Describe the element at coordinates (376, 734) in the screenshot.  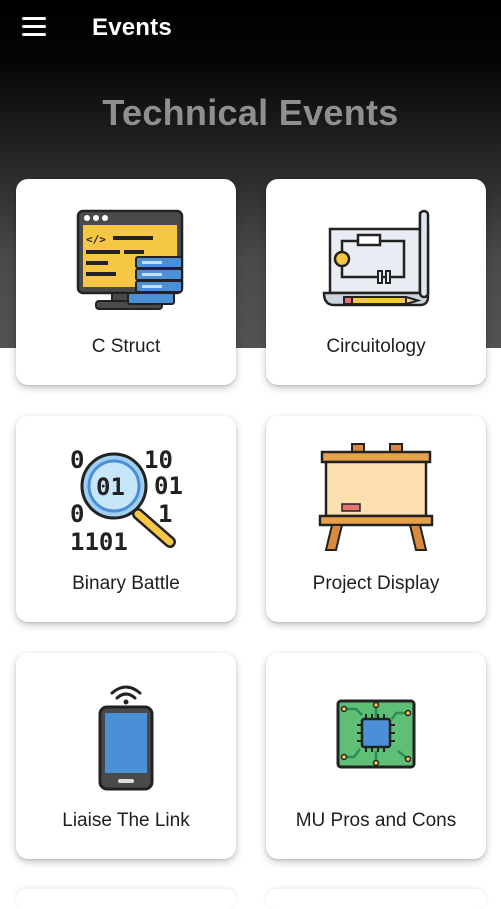
I see `circuit-board-chip-icon` at that location.